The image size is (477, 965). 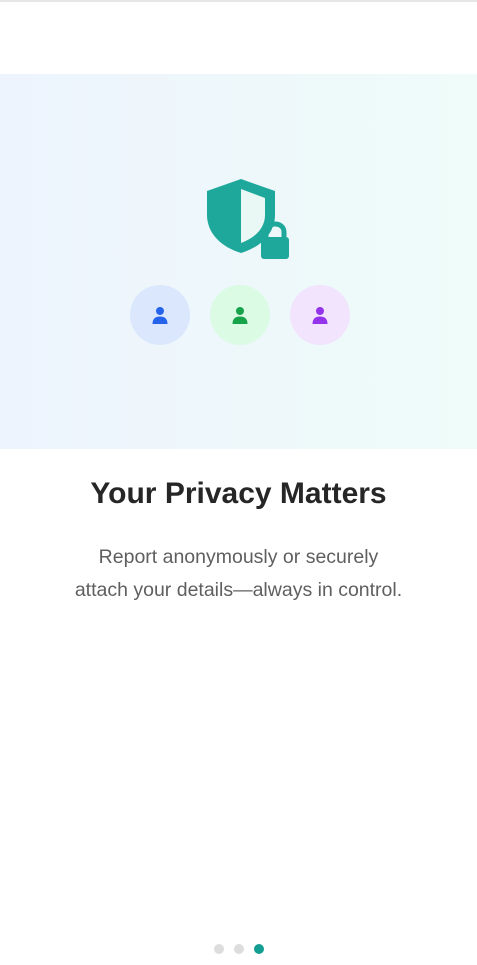 What do you see at coordinates (275, 240) in the screenshot?
I see `lock-icon` at bounding box center [275, 240].